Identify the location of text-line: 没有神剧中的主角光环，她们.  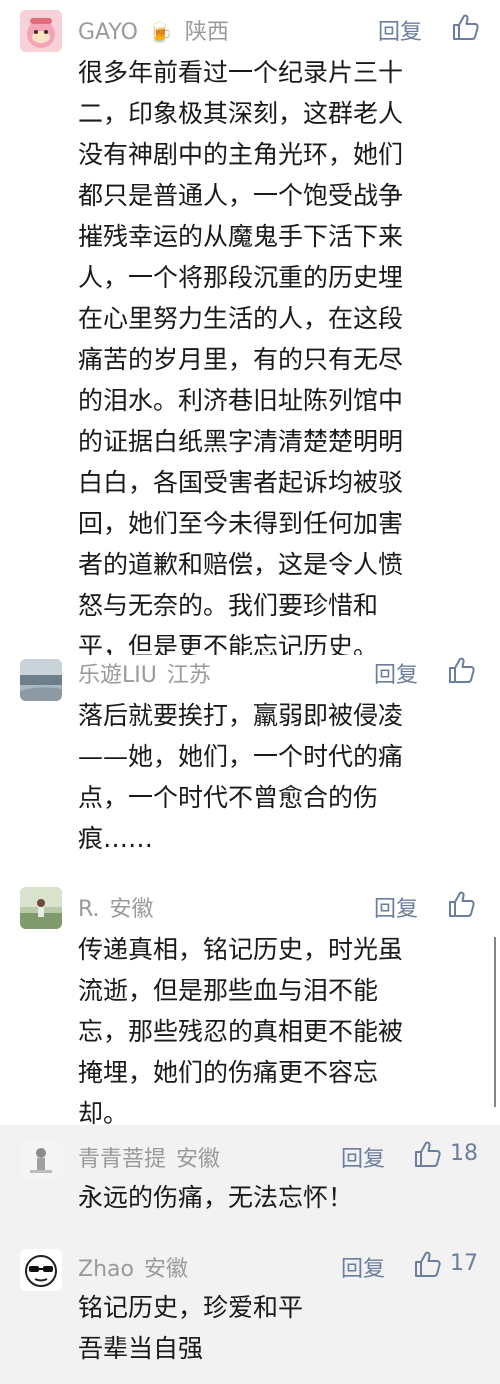
(241, 154).